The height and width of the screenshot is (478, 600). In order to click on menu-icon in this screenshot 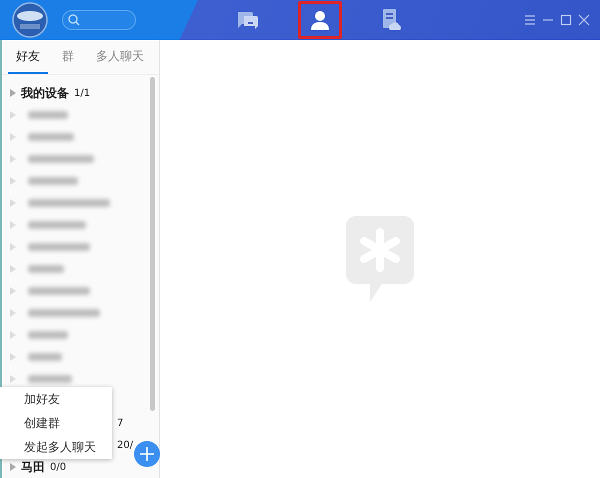, I will do `click(530, 20)`.